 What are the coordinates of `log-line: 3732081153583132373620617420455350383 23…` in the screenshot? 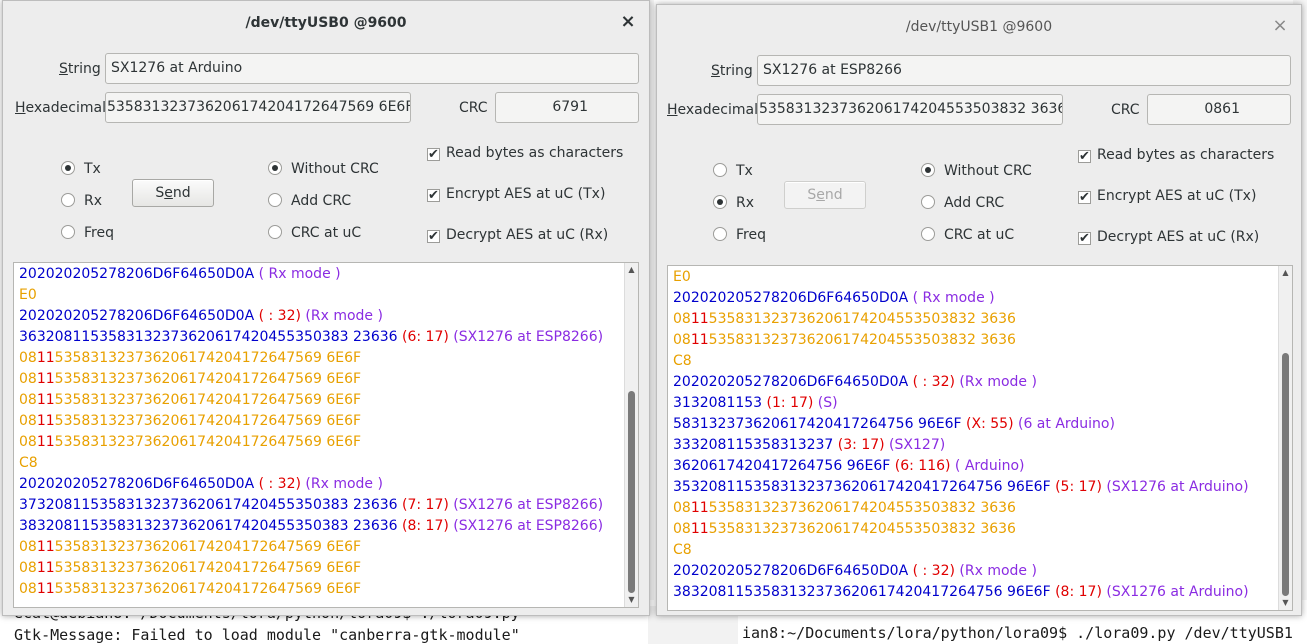 It's located at (311, 505).